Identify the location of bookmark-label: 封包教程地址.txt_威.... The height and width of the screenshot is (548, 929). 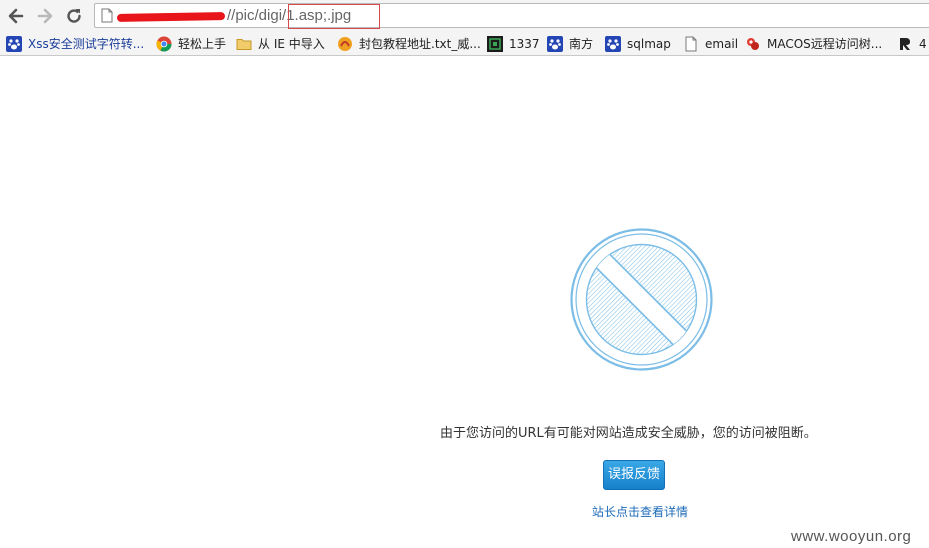
(420, 44).